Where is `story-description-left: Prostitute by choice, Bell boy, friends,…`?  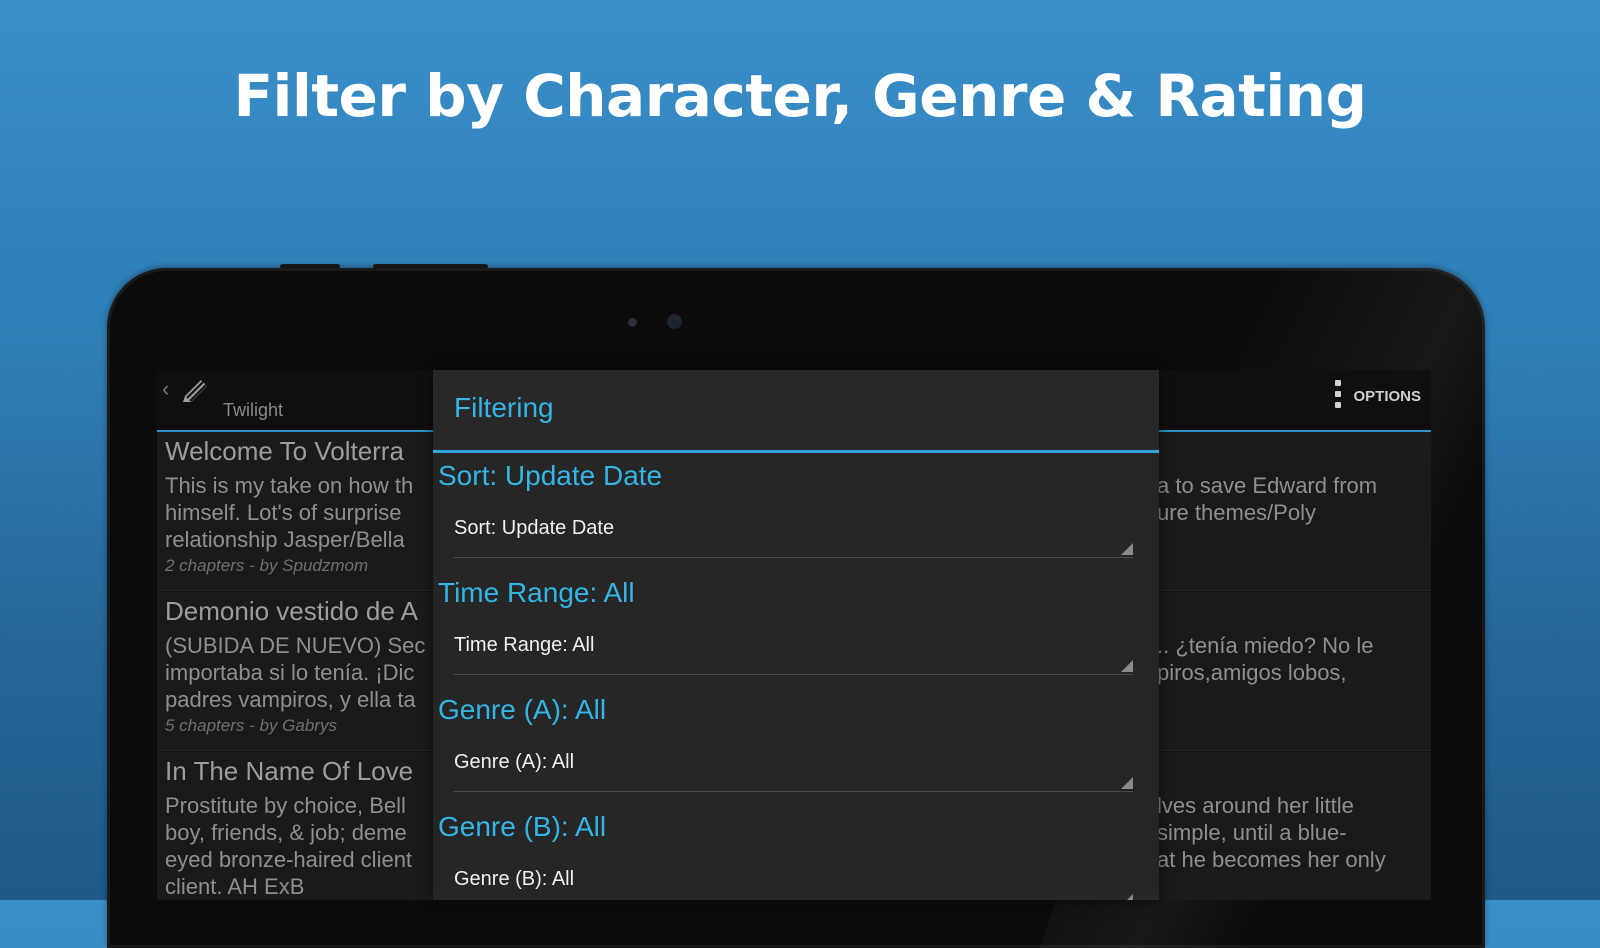
story-description-left: Prostitute by choice, Bell boy, friends,… is located at coordinates (300, 846).